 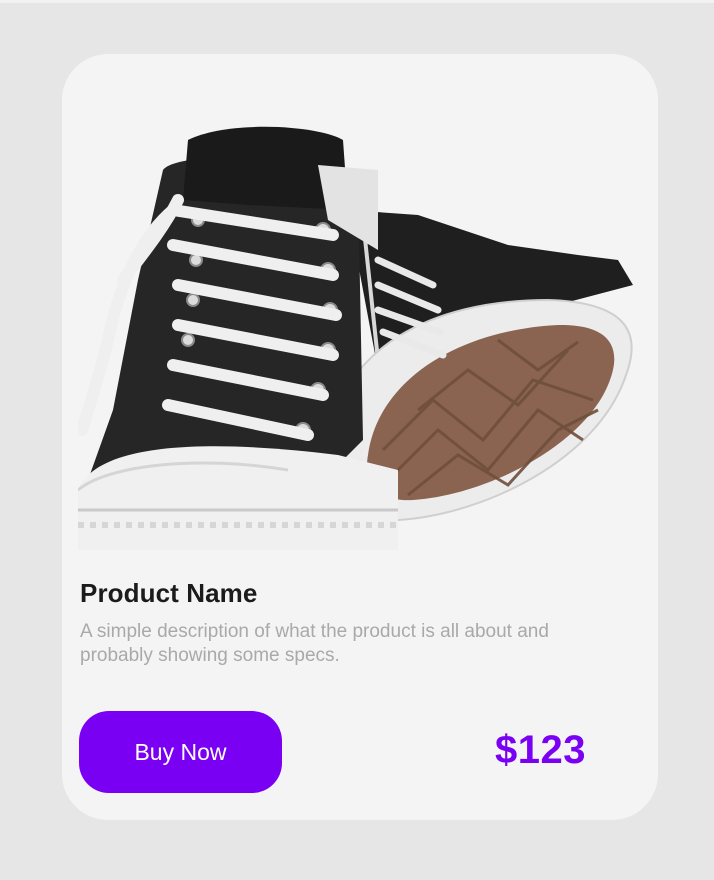 What do you see at coordinates (169, 593) in the screenshot?
I see `product-title: Product Name` at bounding box center [169, 593].